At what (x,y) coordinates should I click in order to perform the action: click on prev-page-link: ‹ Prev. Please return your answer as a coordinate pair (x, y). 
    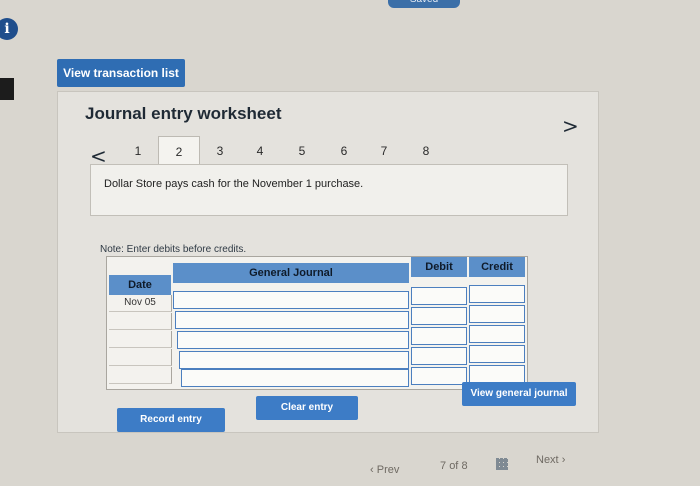
    Looking at the image, I should click on (384, 470).